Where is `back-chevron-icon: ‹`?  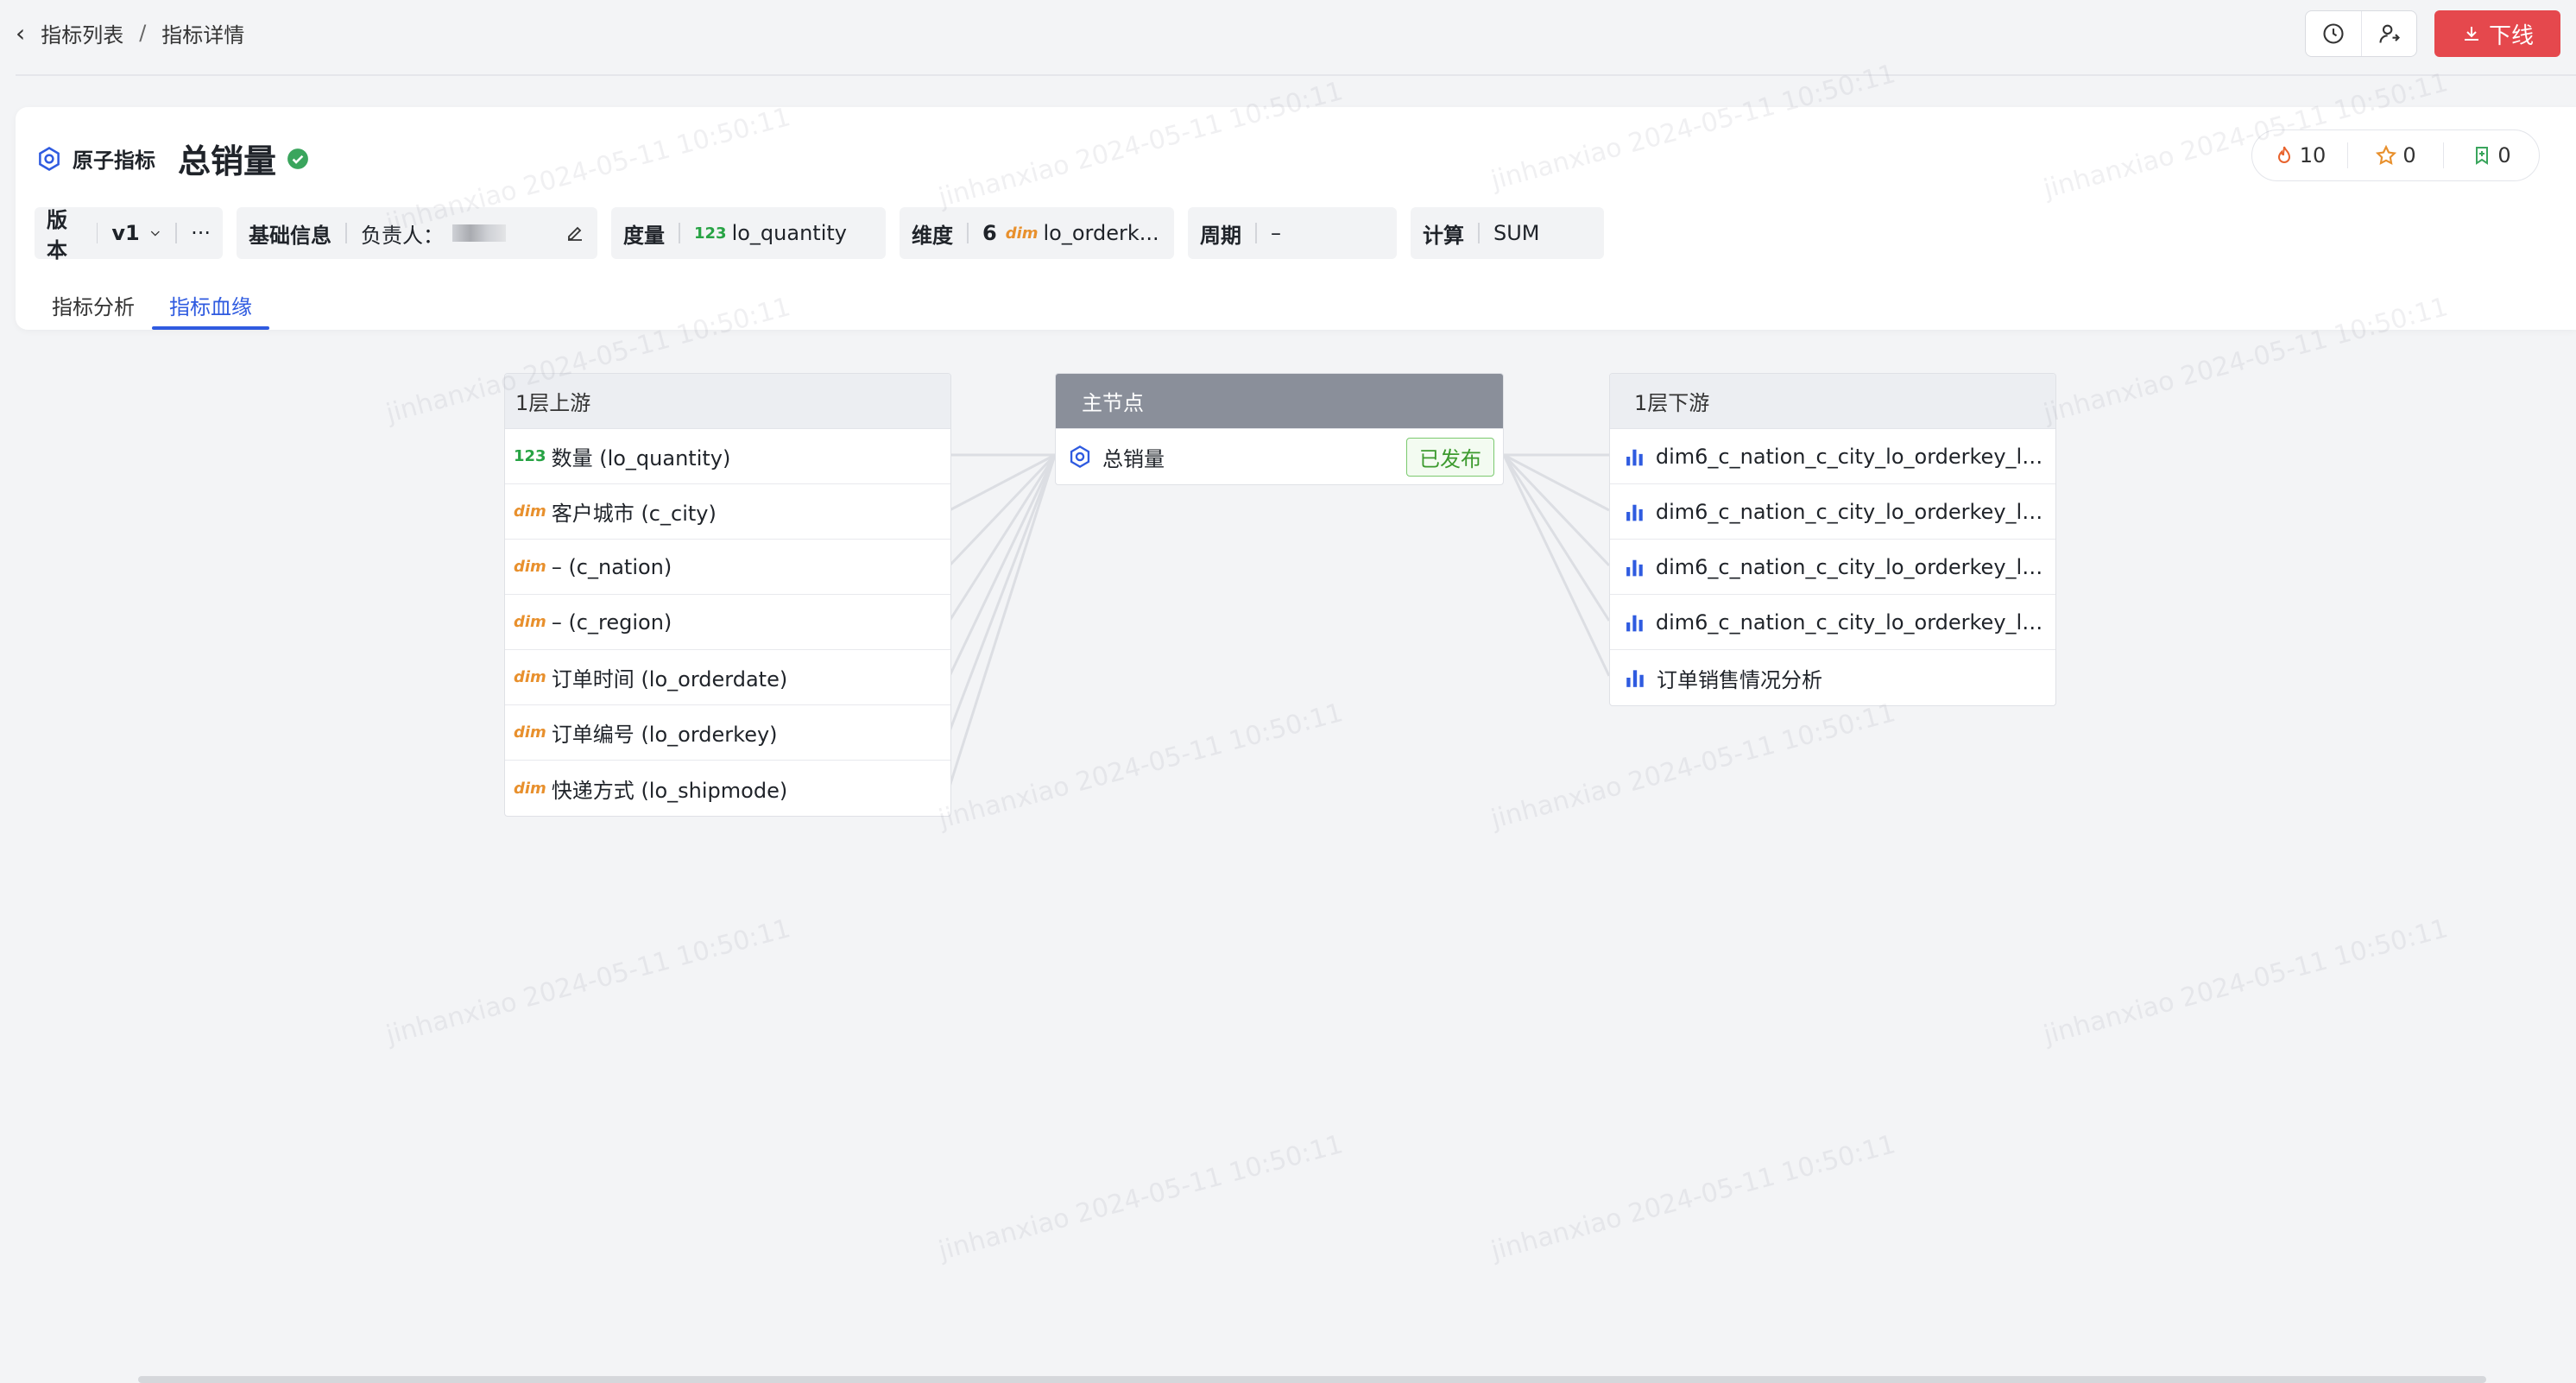 back-chevron-icon: ‹ is located at coordinates (20, 33).